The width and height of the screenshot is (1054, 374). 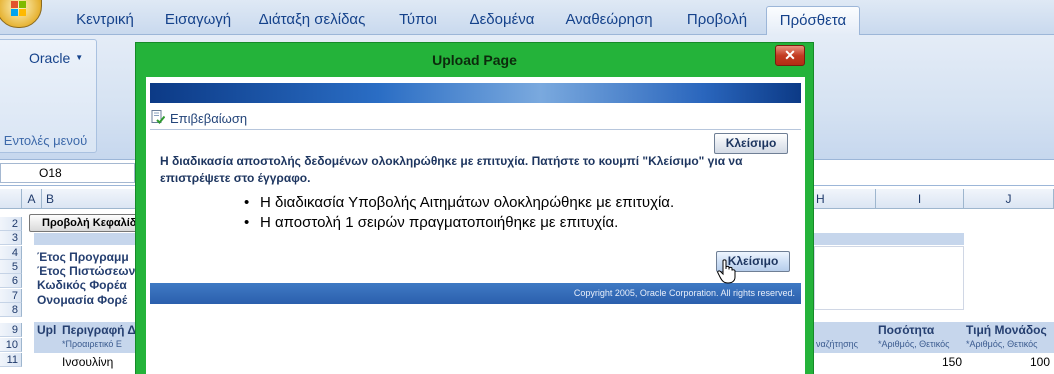 What do you see at coordinates (919, 362) in the screenshot?
I see `cell-quantity: 150` at bounding box center [919, 362].